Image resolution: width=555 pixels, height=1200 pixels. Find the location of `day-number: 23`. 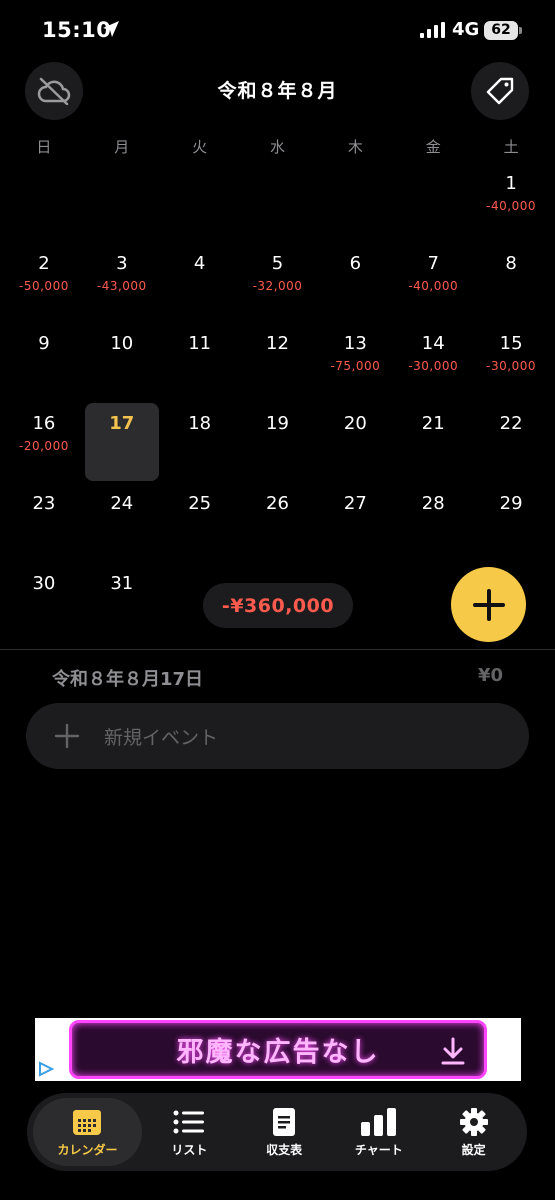

day-number: 23 is located at coordinates (44, 503).